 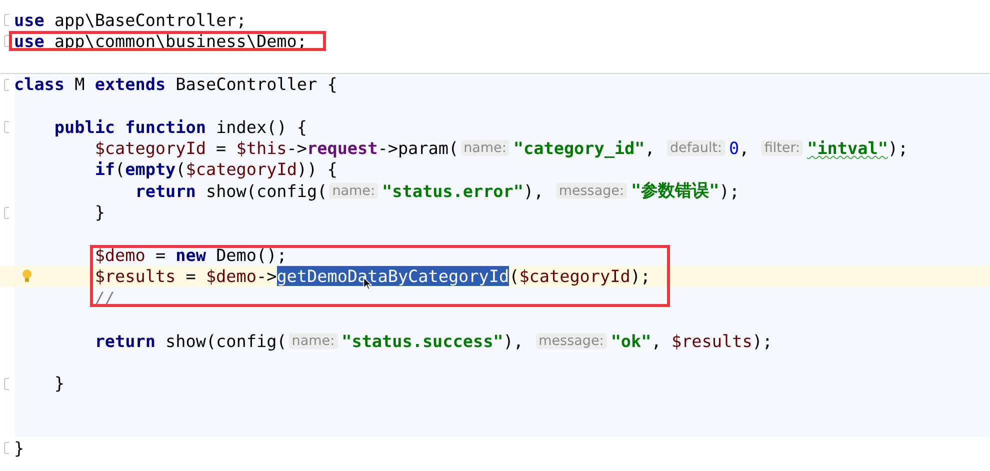 I want to click on method-name: request, so click(x=342, y=148).